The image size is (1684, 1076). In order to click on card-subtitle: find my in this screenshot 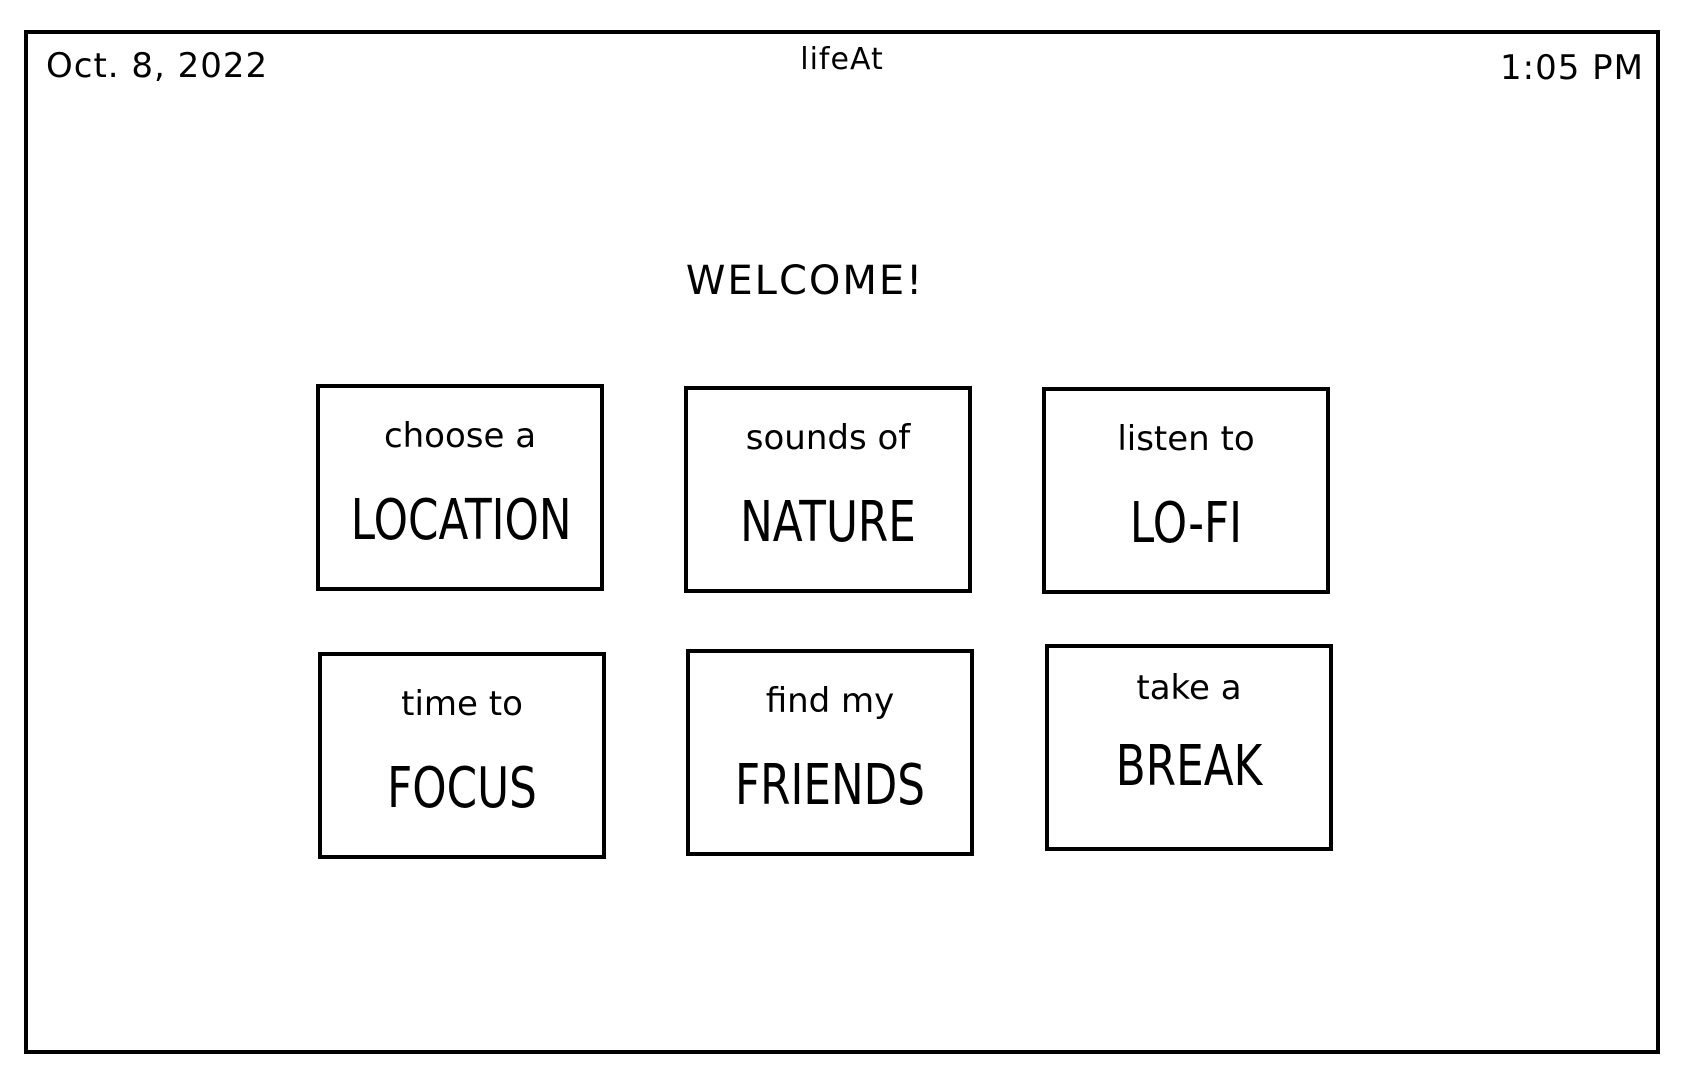, I will do `click(830, 701)`.